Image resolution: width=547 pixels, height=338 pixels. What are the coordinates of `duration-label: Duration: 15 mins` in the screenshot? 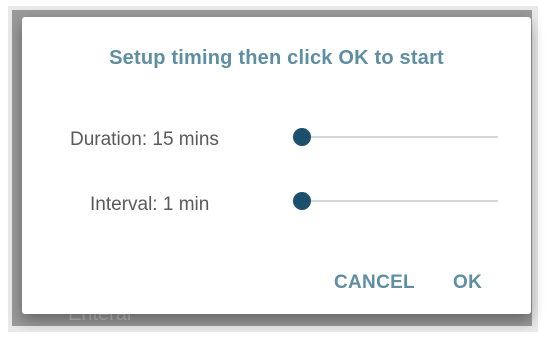 It's located at (144, 139).